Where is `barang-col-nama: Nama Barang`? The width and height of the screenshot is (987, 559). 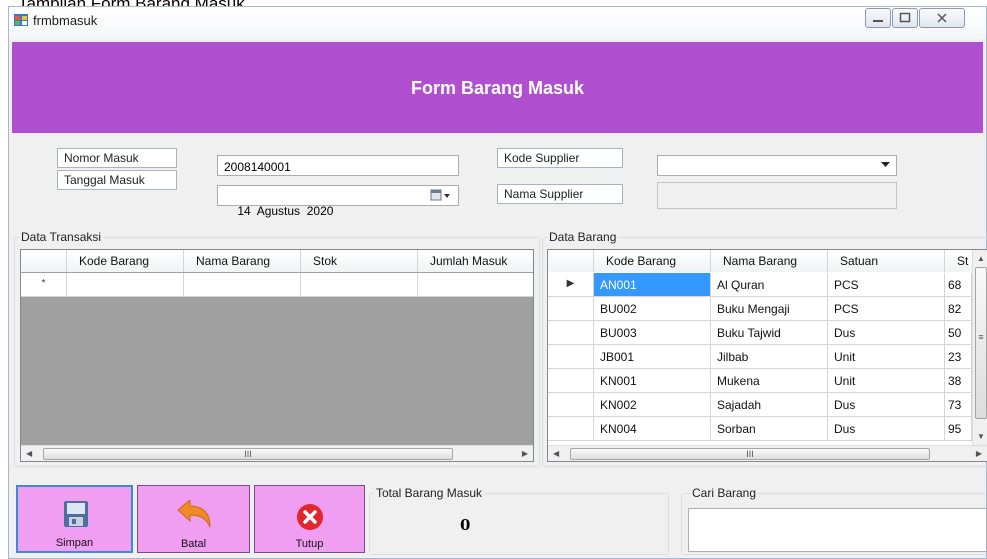
barang-col-nama: Nama Barang is located at coordinates (769, 261).